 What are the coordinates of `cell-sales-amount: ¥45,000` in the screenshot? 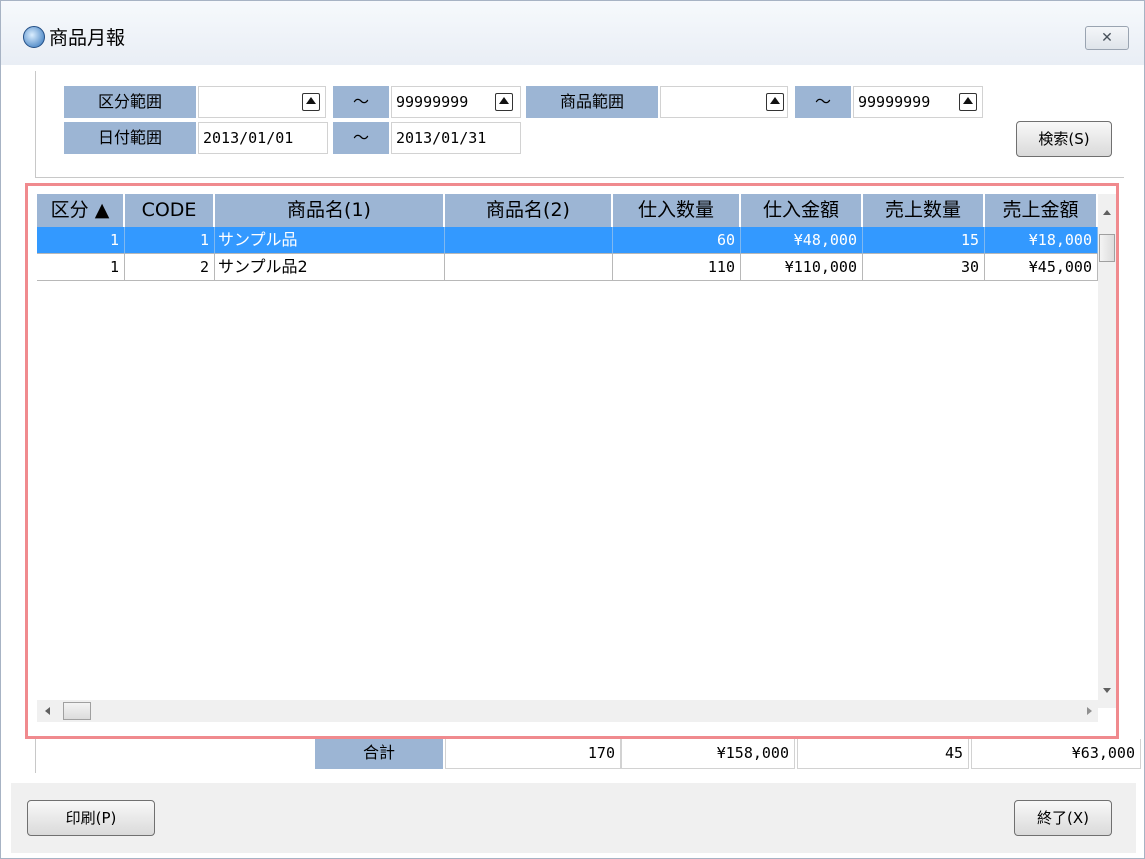 It's located at (1041, 267).